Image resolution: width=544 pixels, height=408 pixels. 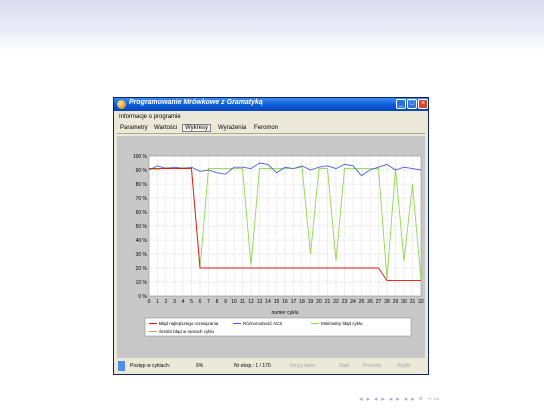 I want to click on x-tick-label: 4, so click(x=183, y=302).